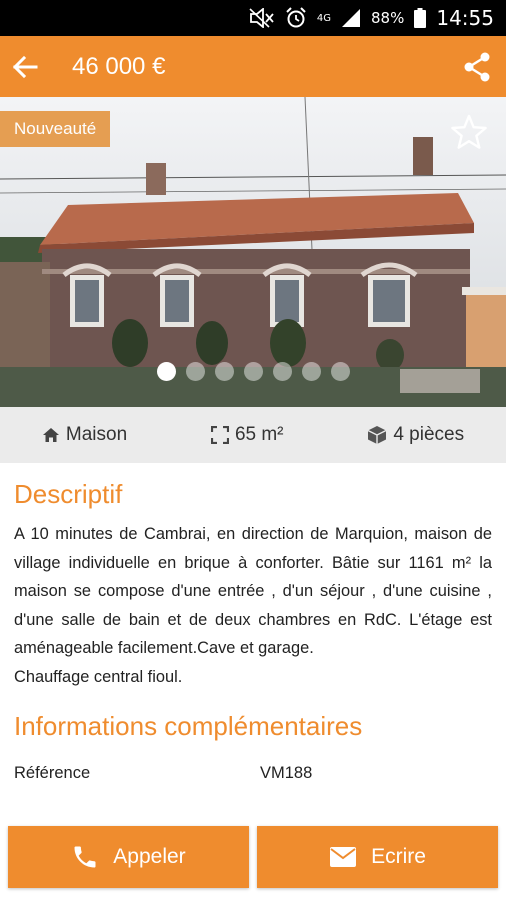 This screenshot has width=506, height=900. What do you see at coordinates (188, 726) in the screenshot?
I see `info-title: Informations complémentaires` at bounding box center [188, 726].